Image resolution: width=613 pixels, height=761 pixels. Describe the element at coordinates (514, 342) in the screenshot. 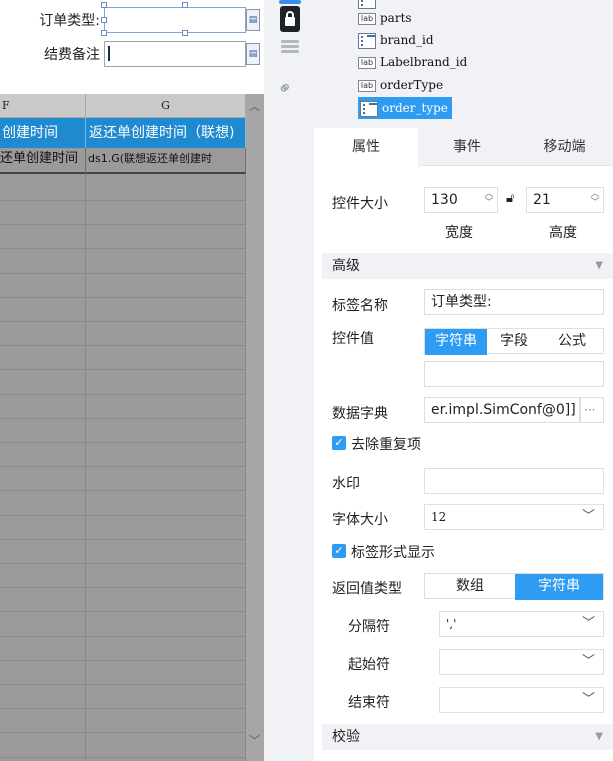

I see `mode-field: 字段` at that location.